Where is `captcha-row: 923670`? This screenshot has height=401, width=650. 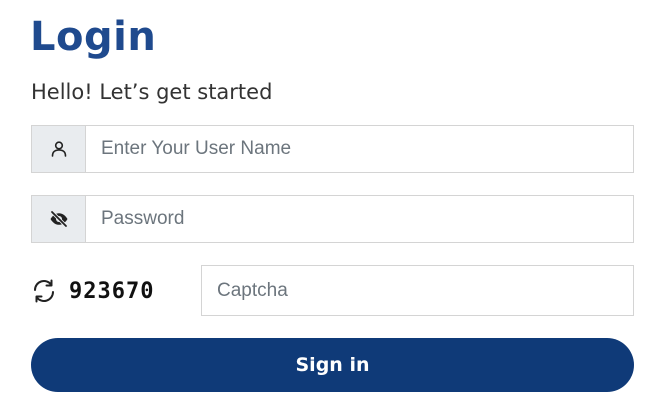 captcha-row: 923670 is located at coordinates (92, 291).